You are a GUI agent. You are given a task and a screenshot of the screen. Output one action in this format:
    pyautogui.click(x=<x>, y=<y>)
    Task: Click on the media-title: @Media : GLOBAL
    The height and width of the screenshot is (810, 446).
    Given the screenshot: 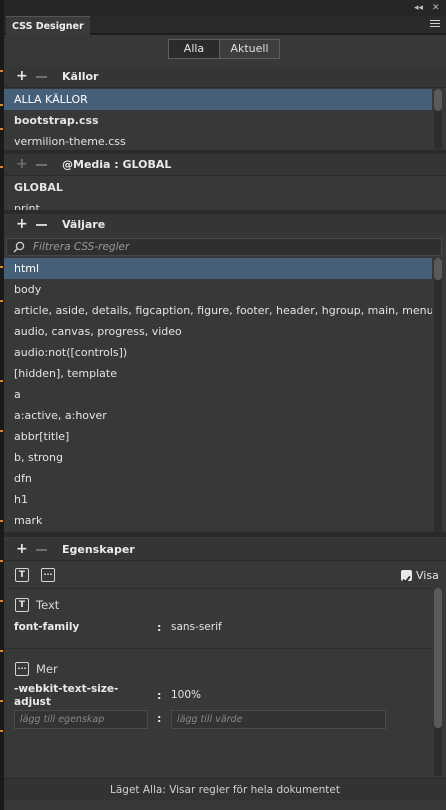 What is the action you would take?
    pyautogui.click(x=117, y=164)
    